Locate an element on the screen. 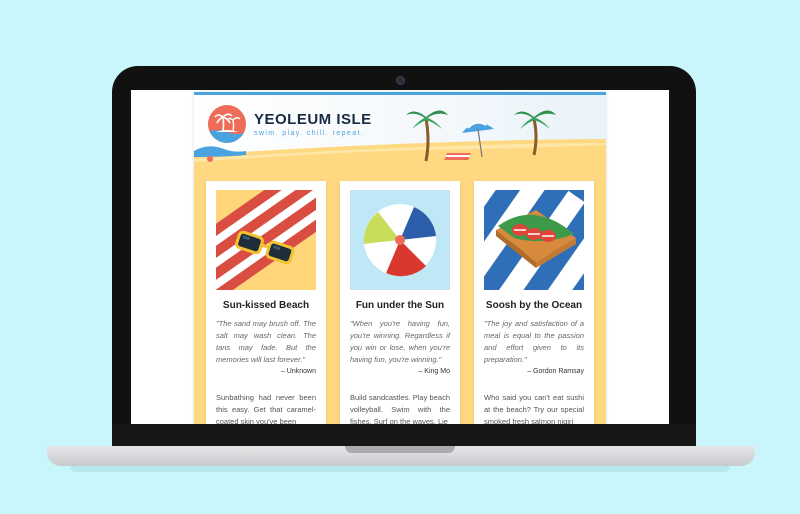 This screenshot has width=800, height=514. brand-logo: YEOLEUM ISLE swim. play. chill. repeat. is located at coordinates (308, 126).